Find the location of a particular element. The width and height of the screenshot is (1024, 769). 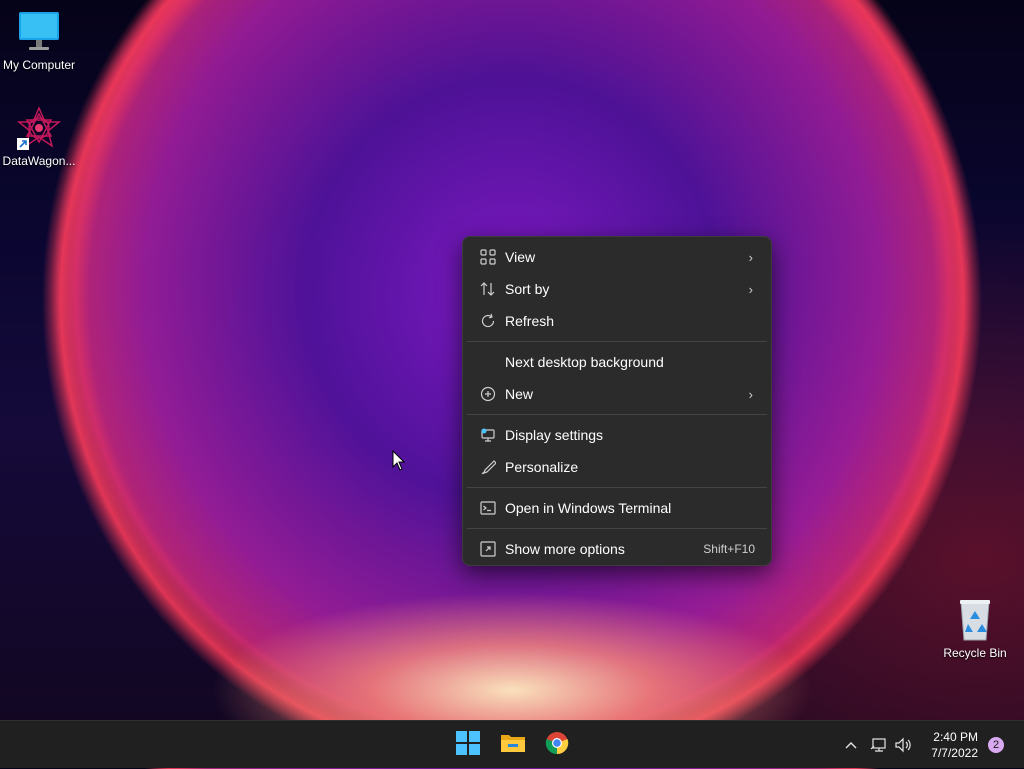

menu-item-label: Show more options is located at coordinates (565, 549).